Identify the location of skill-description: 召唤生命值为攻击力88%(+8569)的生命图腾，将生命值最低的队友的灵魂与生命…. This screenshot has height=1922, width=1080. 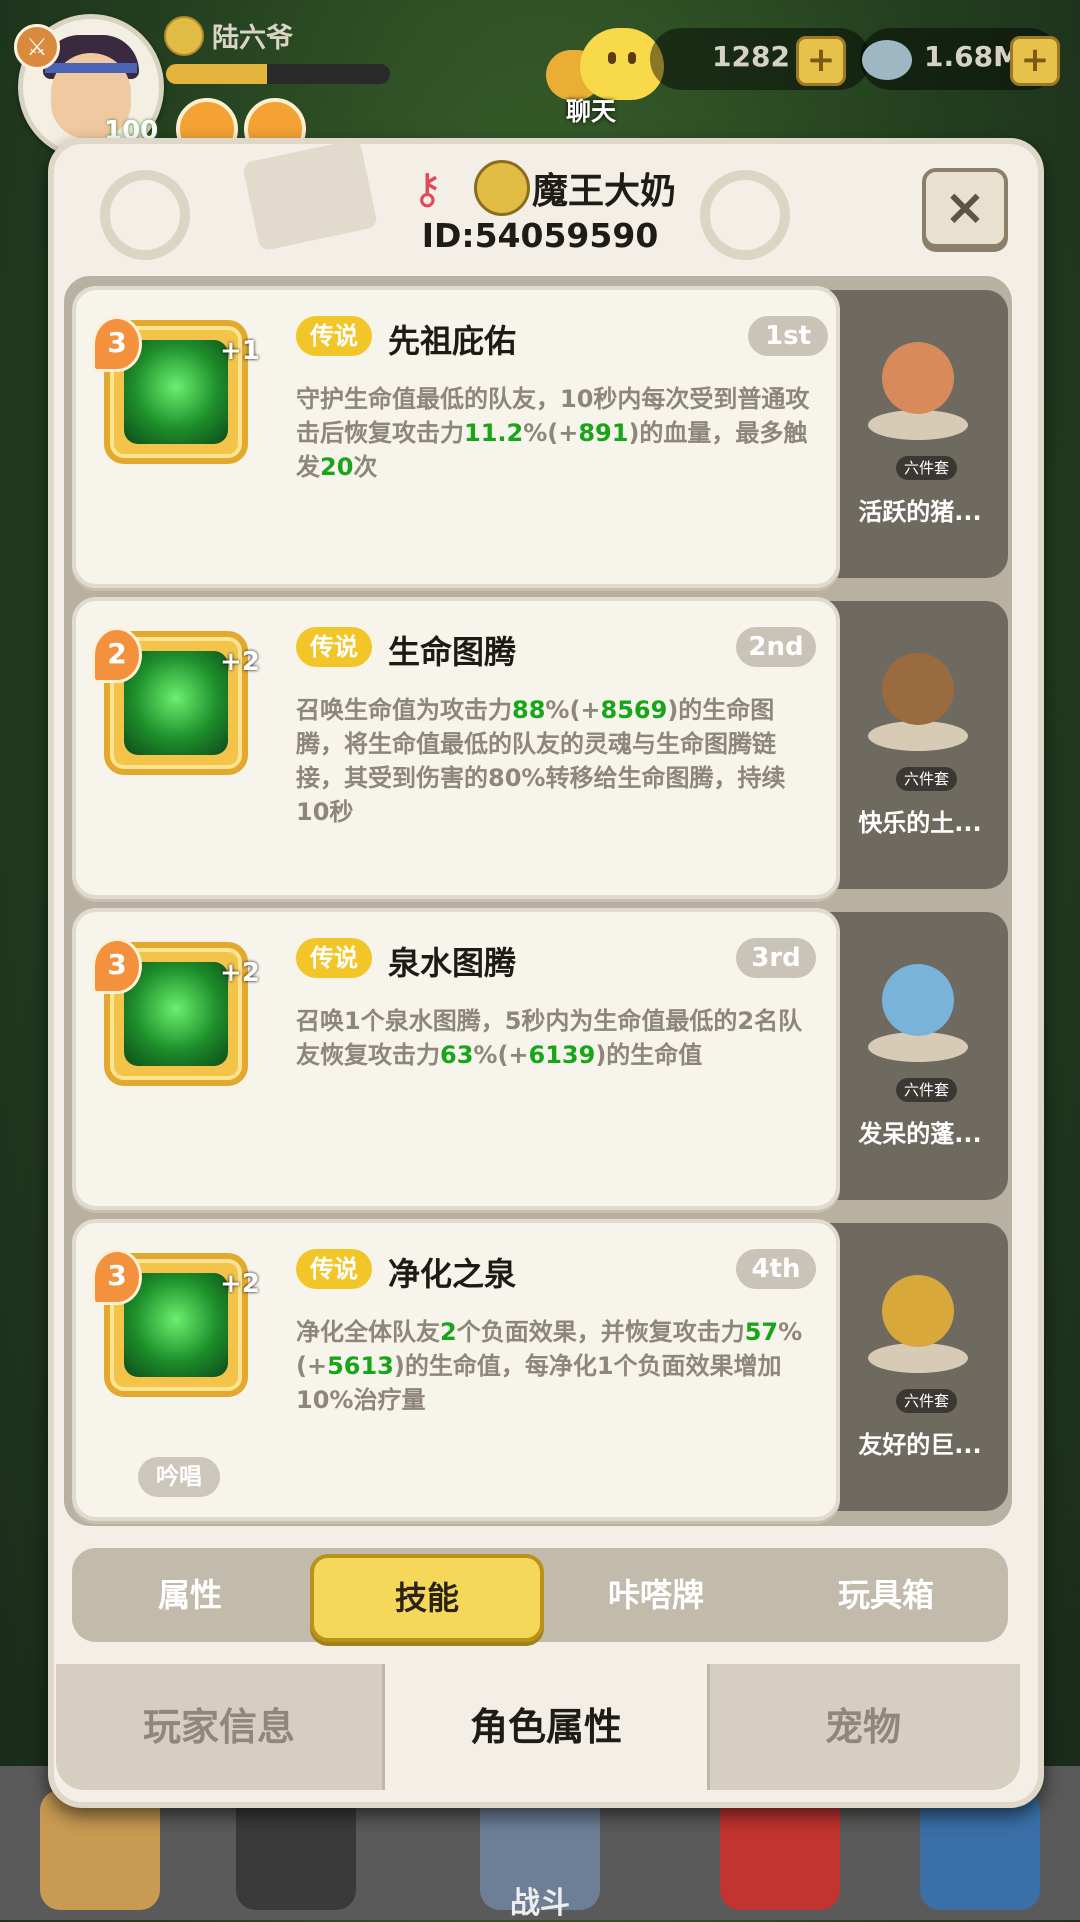
(556, 761).